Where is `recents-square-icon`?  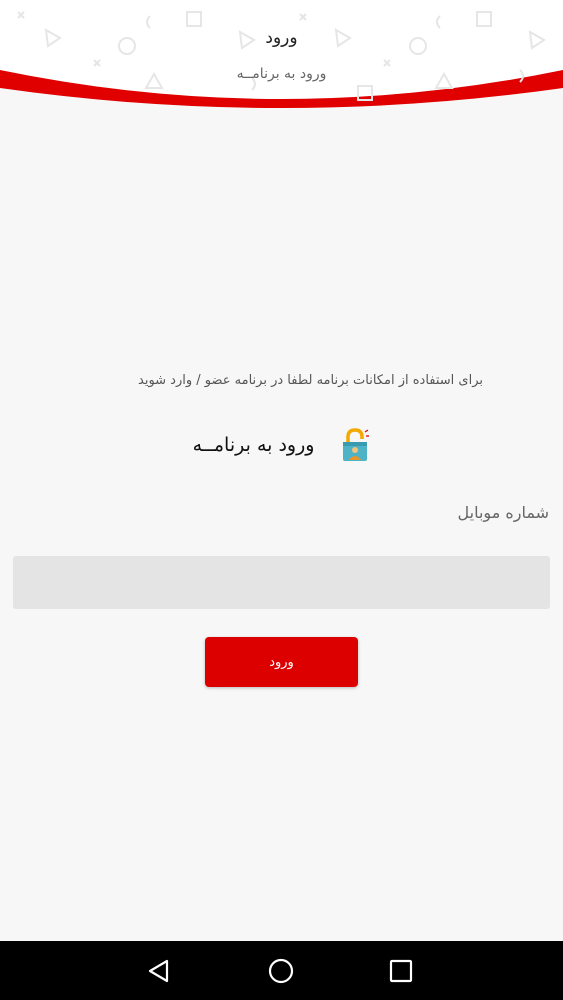
recents-square-icon is located at coordinates (401, 971).